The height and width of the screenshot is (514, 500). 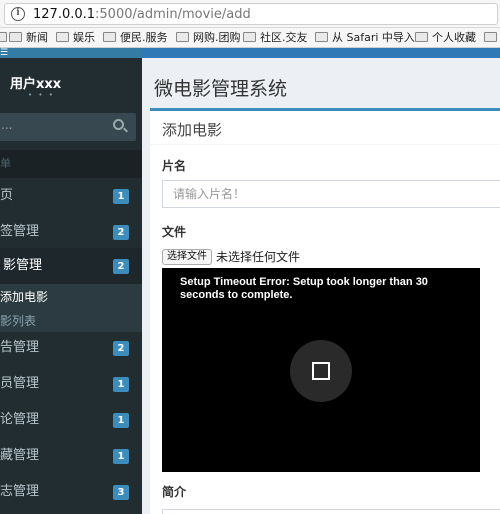 I want to click on sidebar-item-comments: 论管理 1, so click(x=71, y=420).